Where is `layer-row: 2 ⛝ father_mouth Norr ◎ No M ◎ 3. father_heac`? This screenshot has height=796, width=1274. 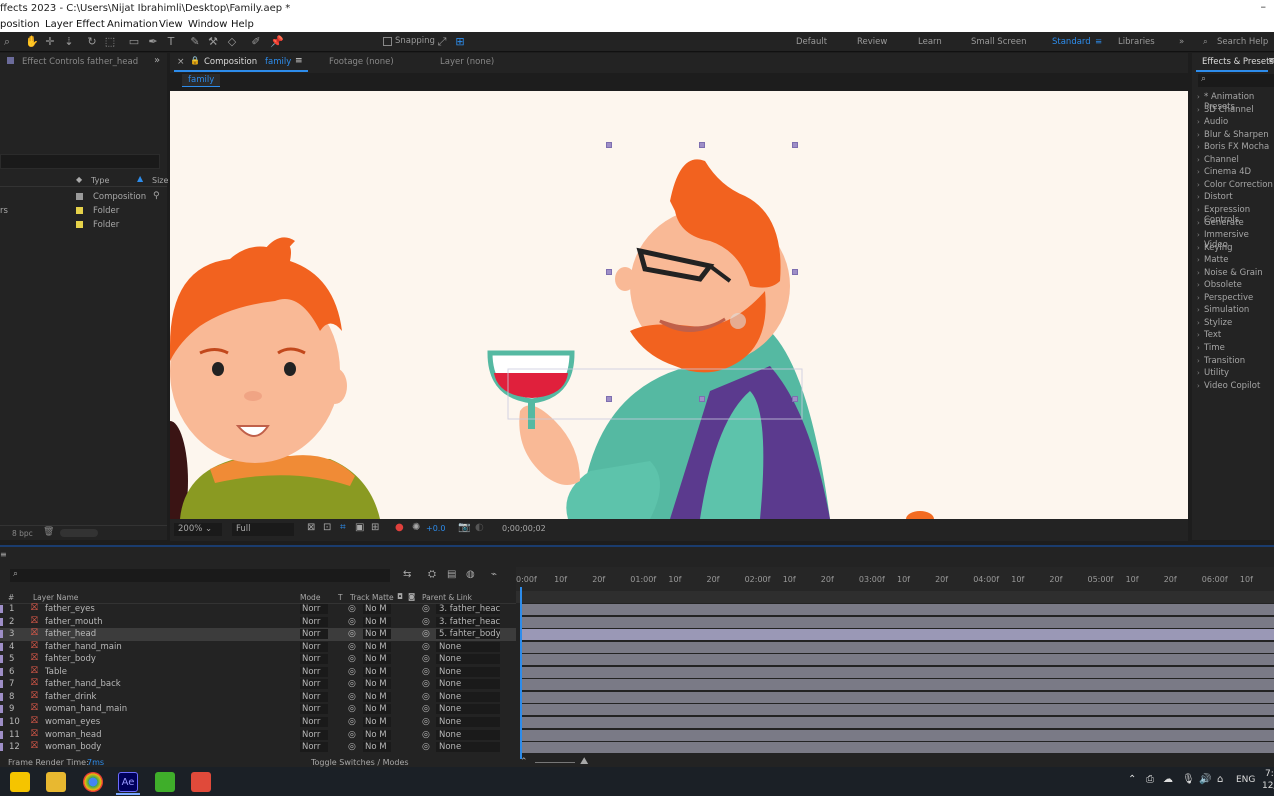
layer-row: 2 ⛝ father_mouth Norr ◎ No M ◎ 3. father_heac is located at coordinates (258, 622).